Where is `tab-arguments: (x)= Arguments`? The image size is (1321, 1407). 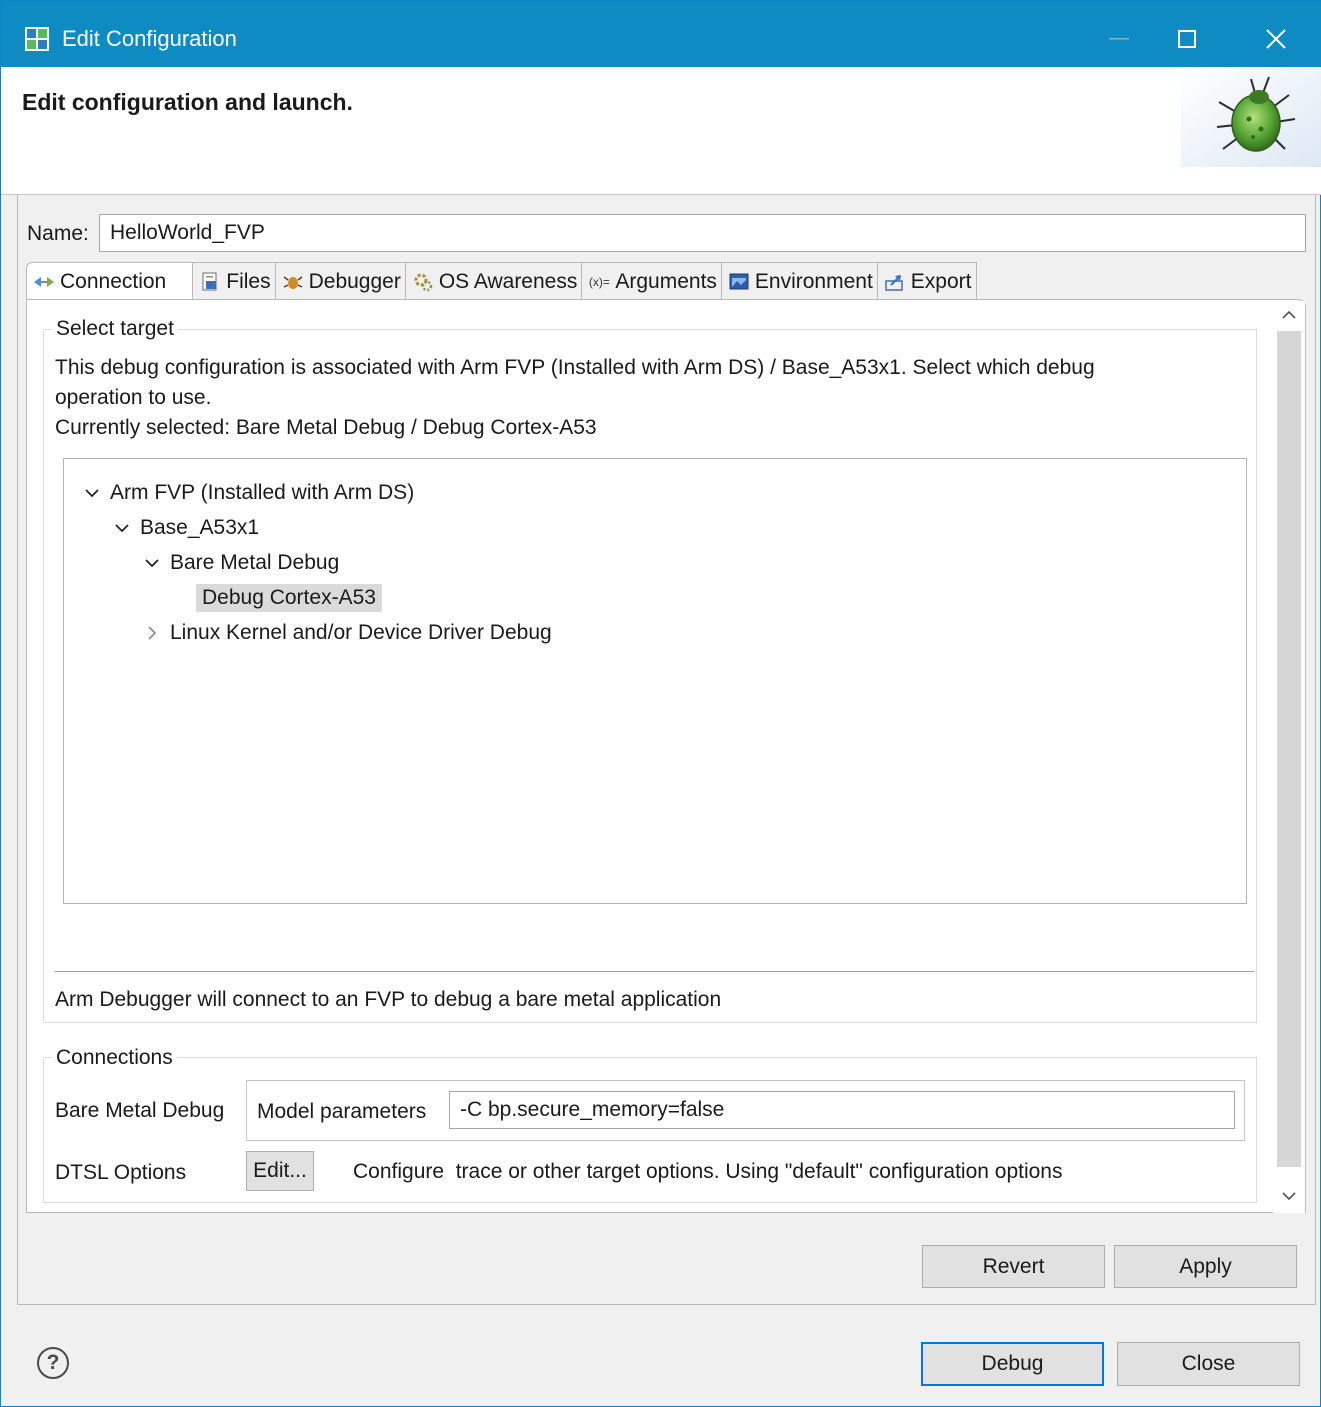 tab-arguments: (x)= Arguments is located at coordinates (652, 281).